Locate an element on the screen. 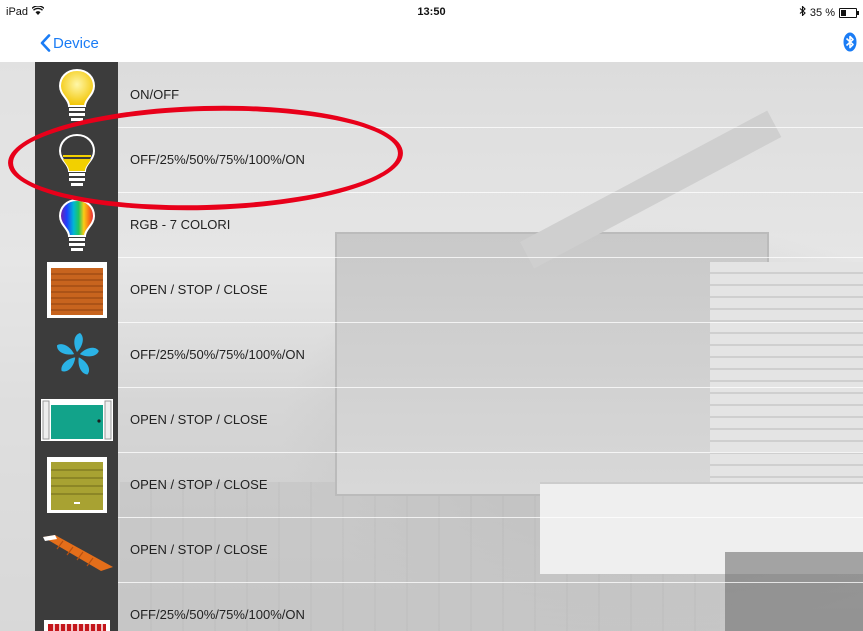 The width and height of the screenshot is (863, 631). status-time: 13:50 is located at coordinates (431, 12).